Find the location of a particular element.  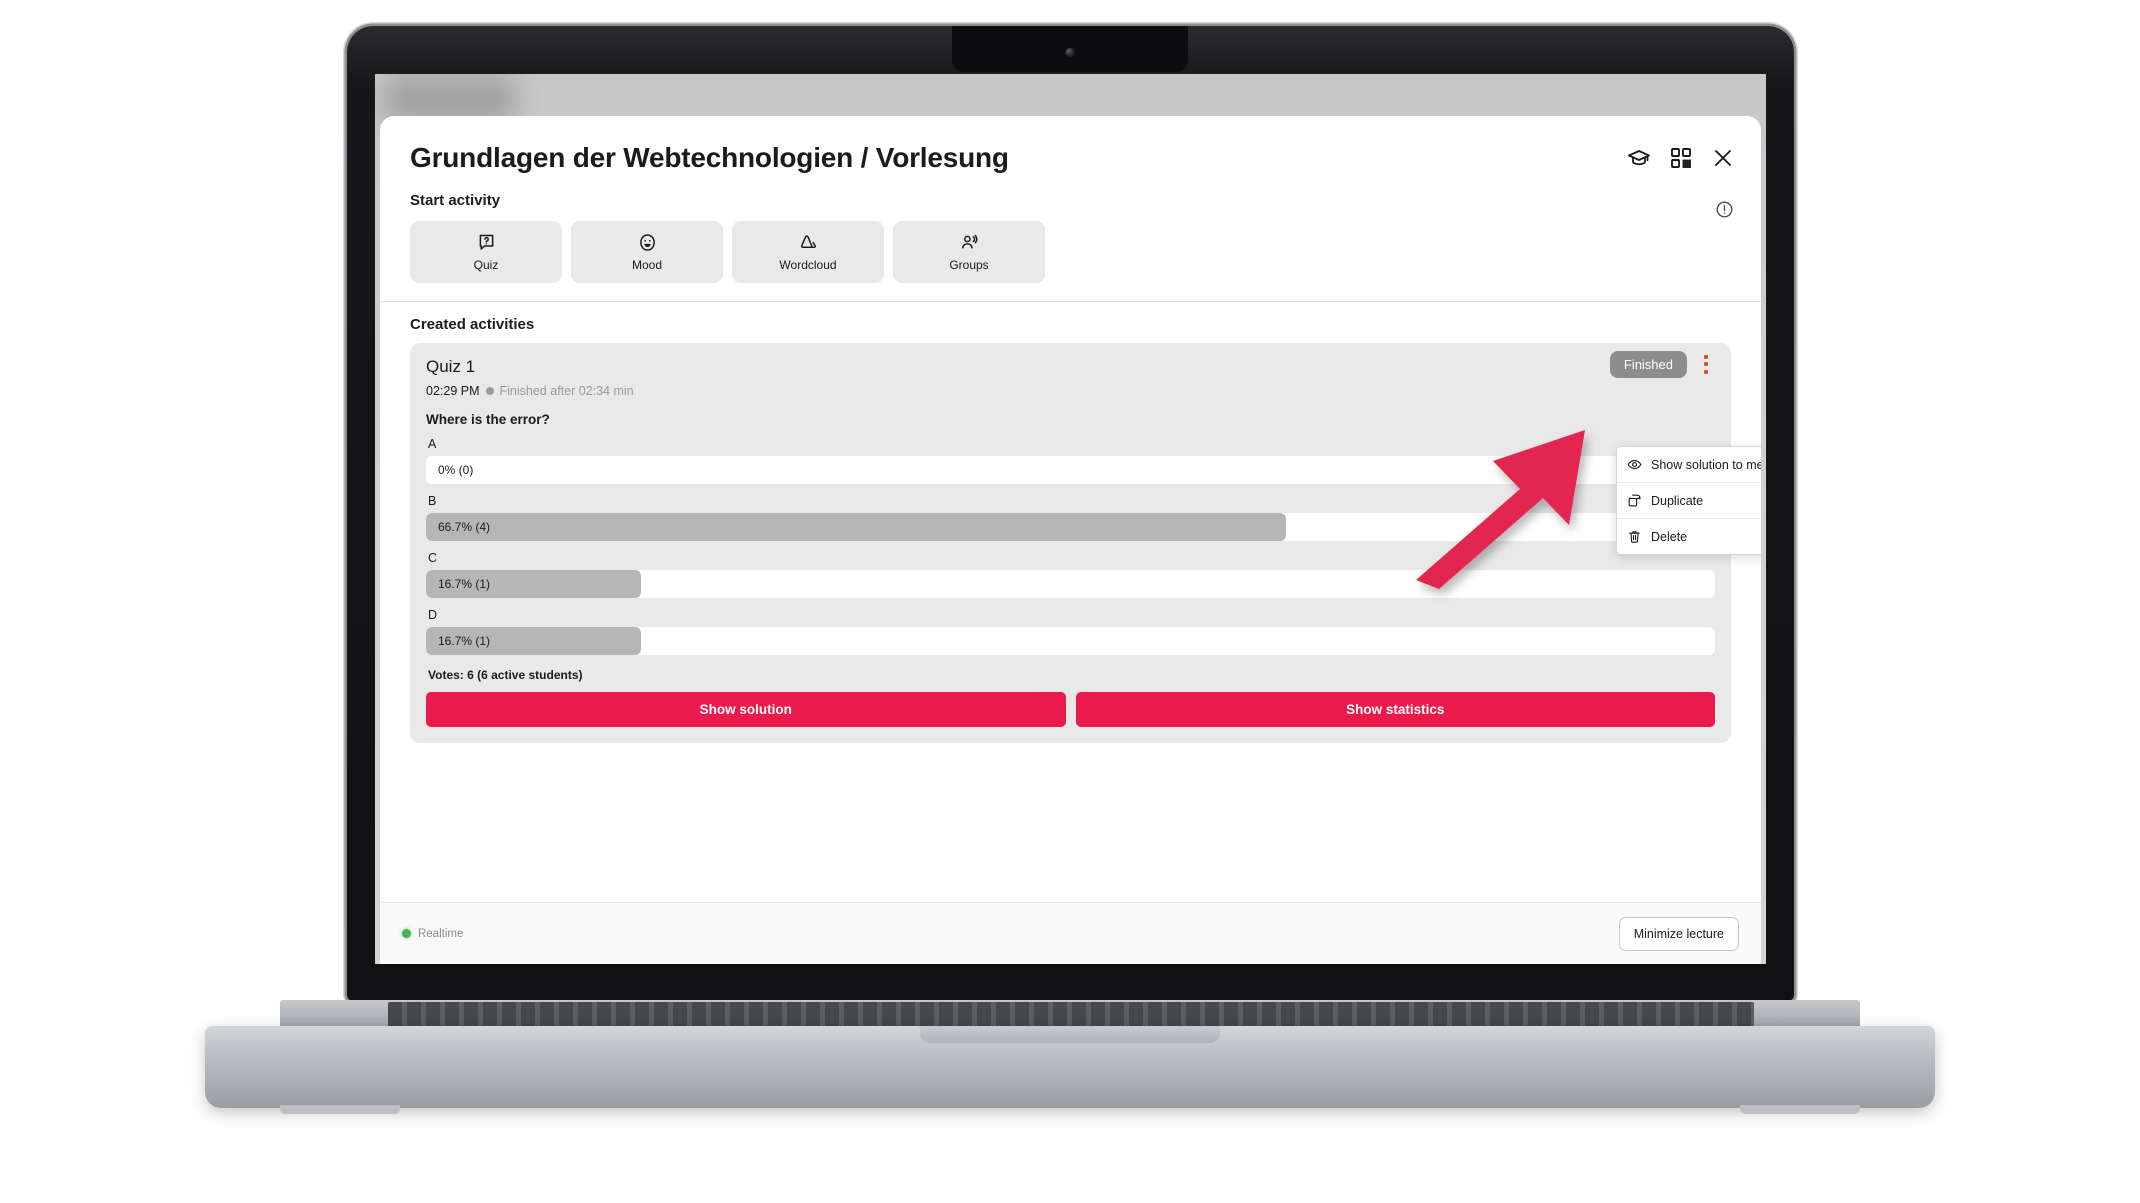

activity-button-groups: Groups is located at coordinates (969, 252).